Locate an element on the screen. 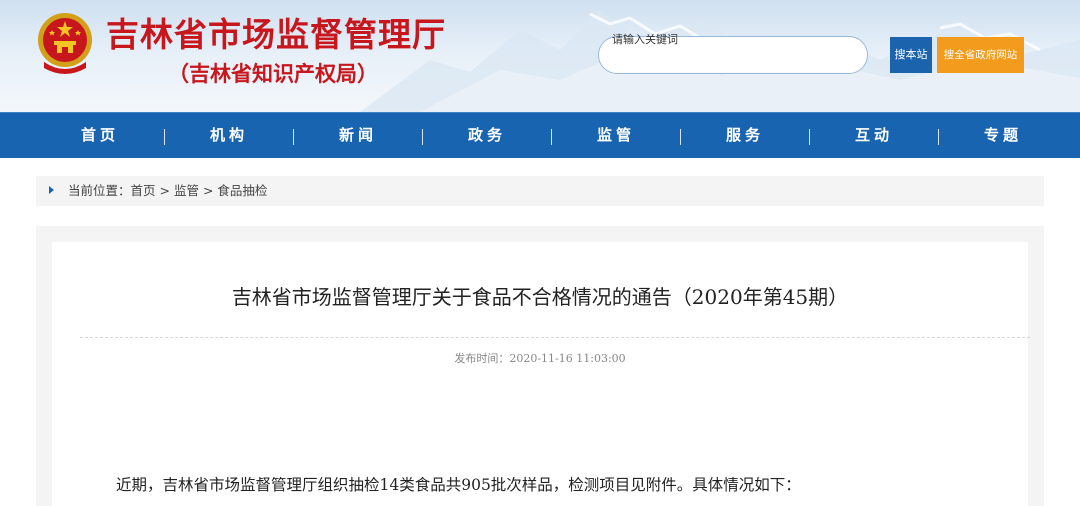 This screenshot has width=1080, height=506. nav-item-organization: 机构 is located at coordinates (229, 136).